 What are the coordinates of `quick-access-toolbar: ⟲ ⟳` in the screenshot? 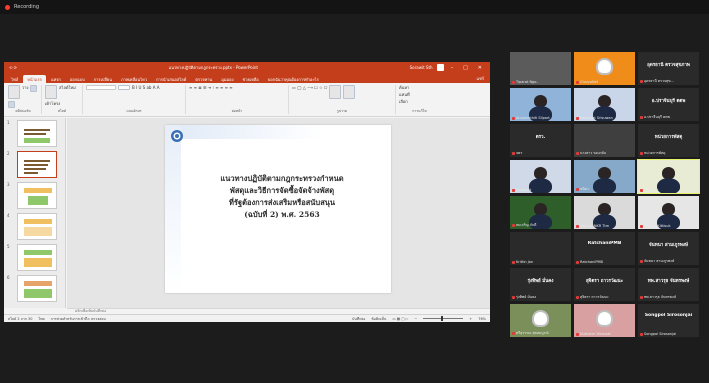 It's located at (13, 67).